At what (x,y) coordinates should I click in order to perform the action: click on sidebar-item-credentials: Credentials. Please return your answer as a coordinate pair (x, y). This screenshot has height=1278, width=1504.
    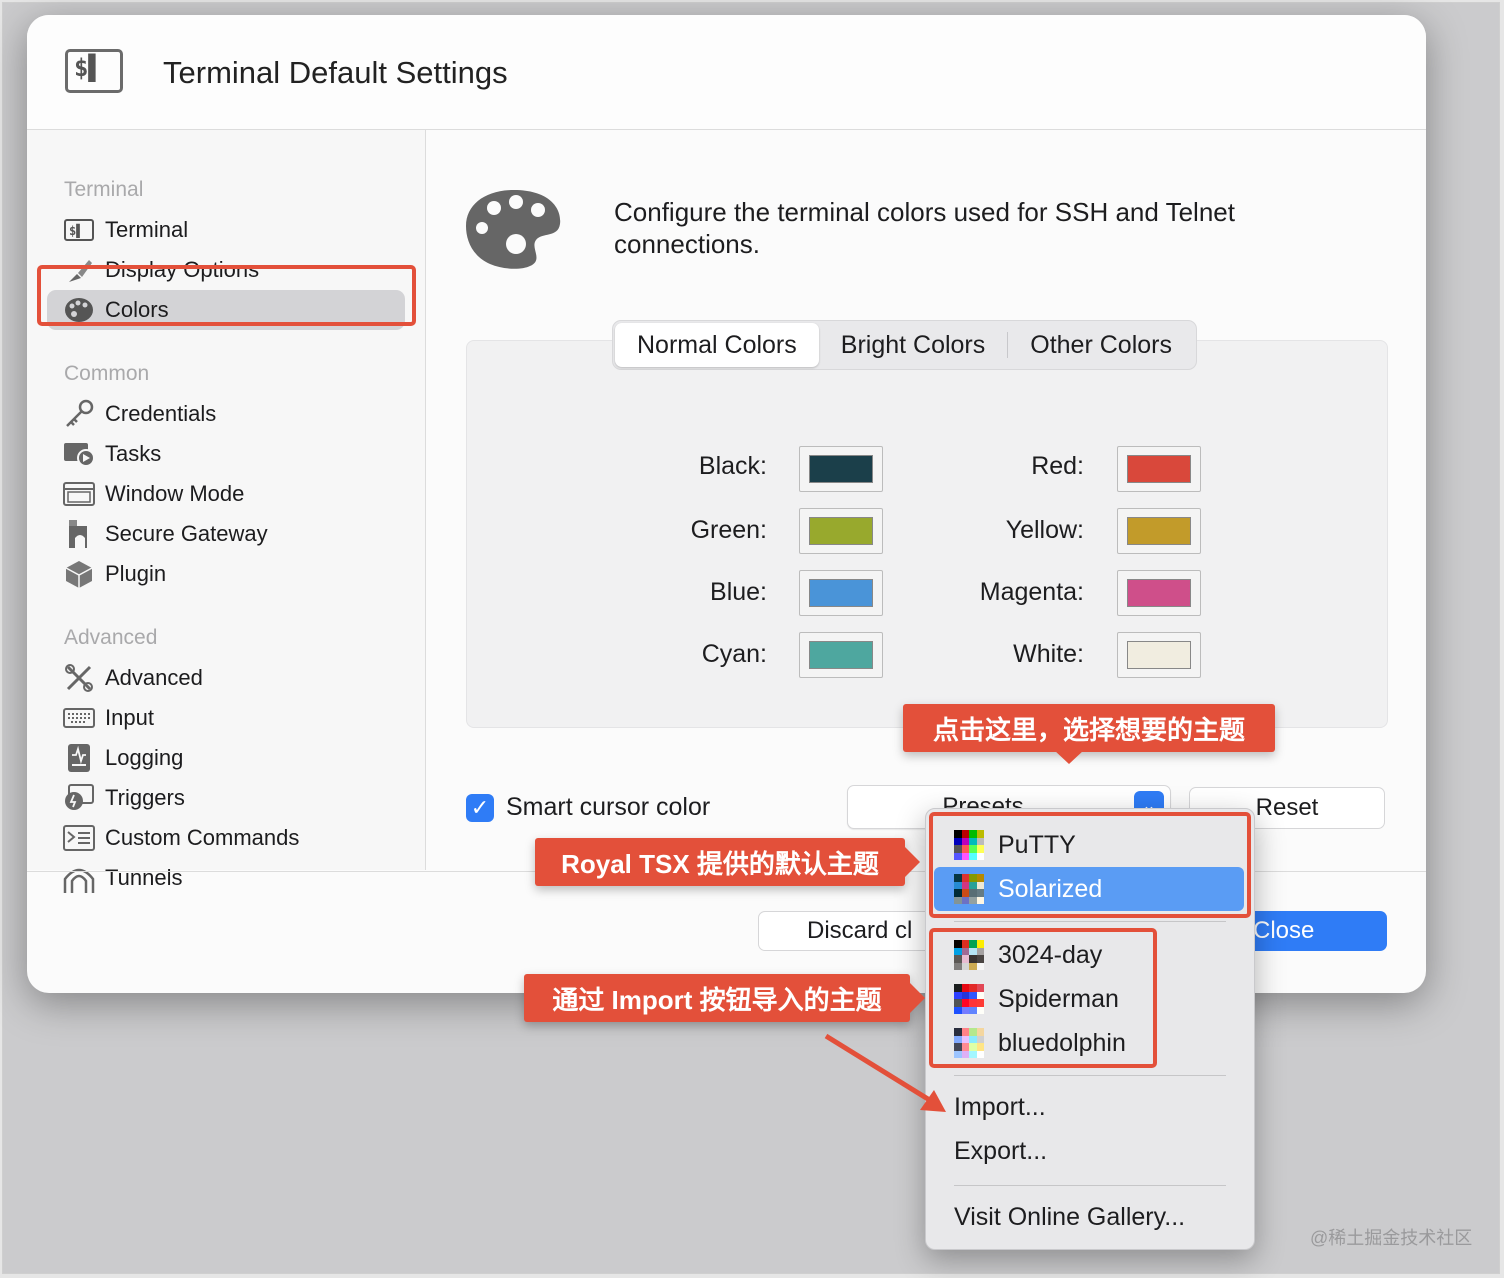
    Looking at the image, I should click on (226, 414).